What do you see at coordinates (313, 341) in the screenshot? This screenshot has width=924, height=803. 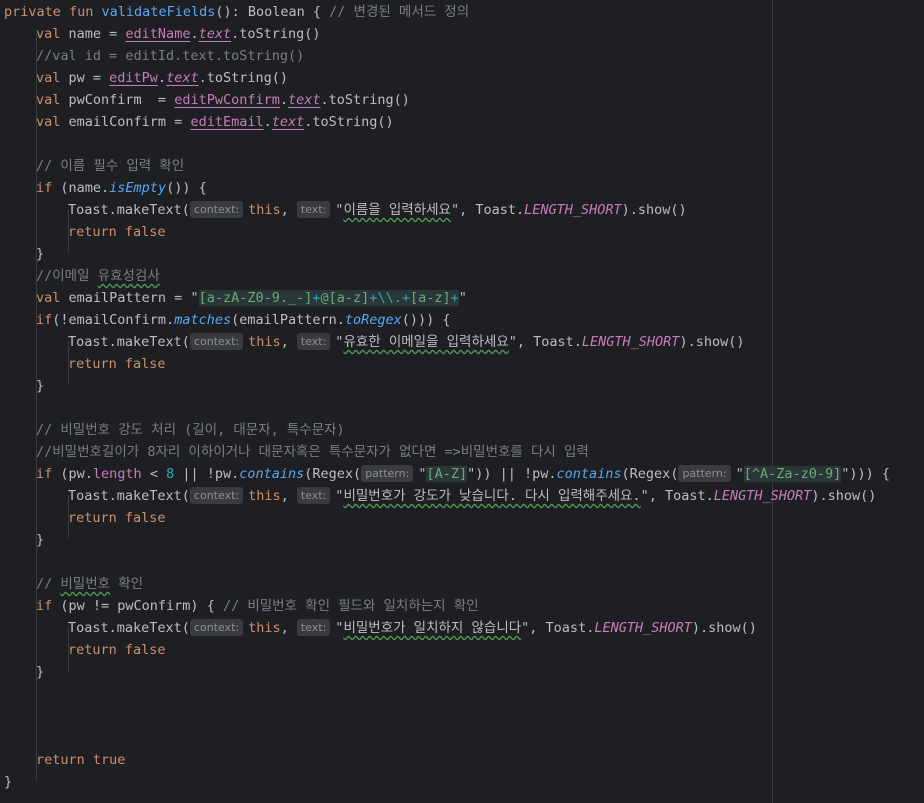 I see `parameter-hint: text:` at bounding box center [313, 341].